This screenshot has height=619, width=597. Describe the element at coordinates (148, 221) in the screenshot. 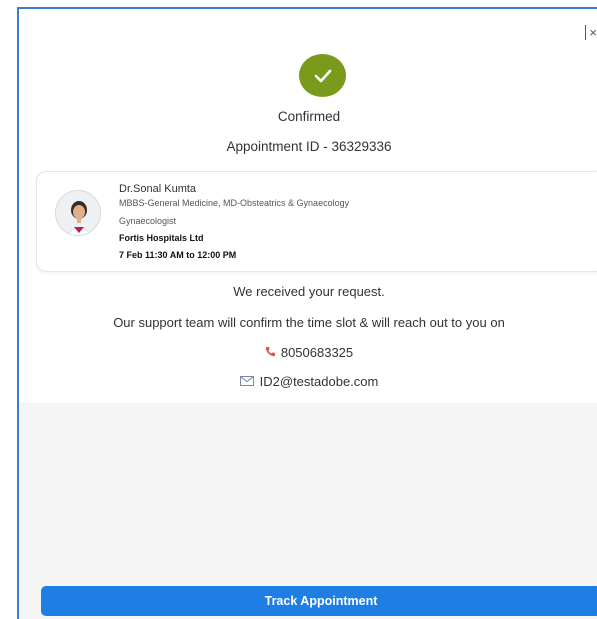

I see `doctor-specialty: Gynaecologist` at that location.